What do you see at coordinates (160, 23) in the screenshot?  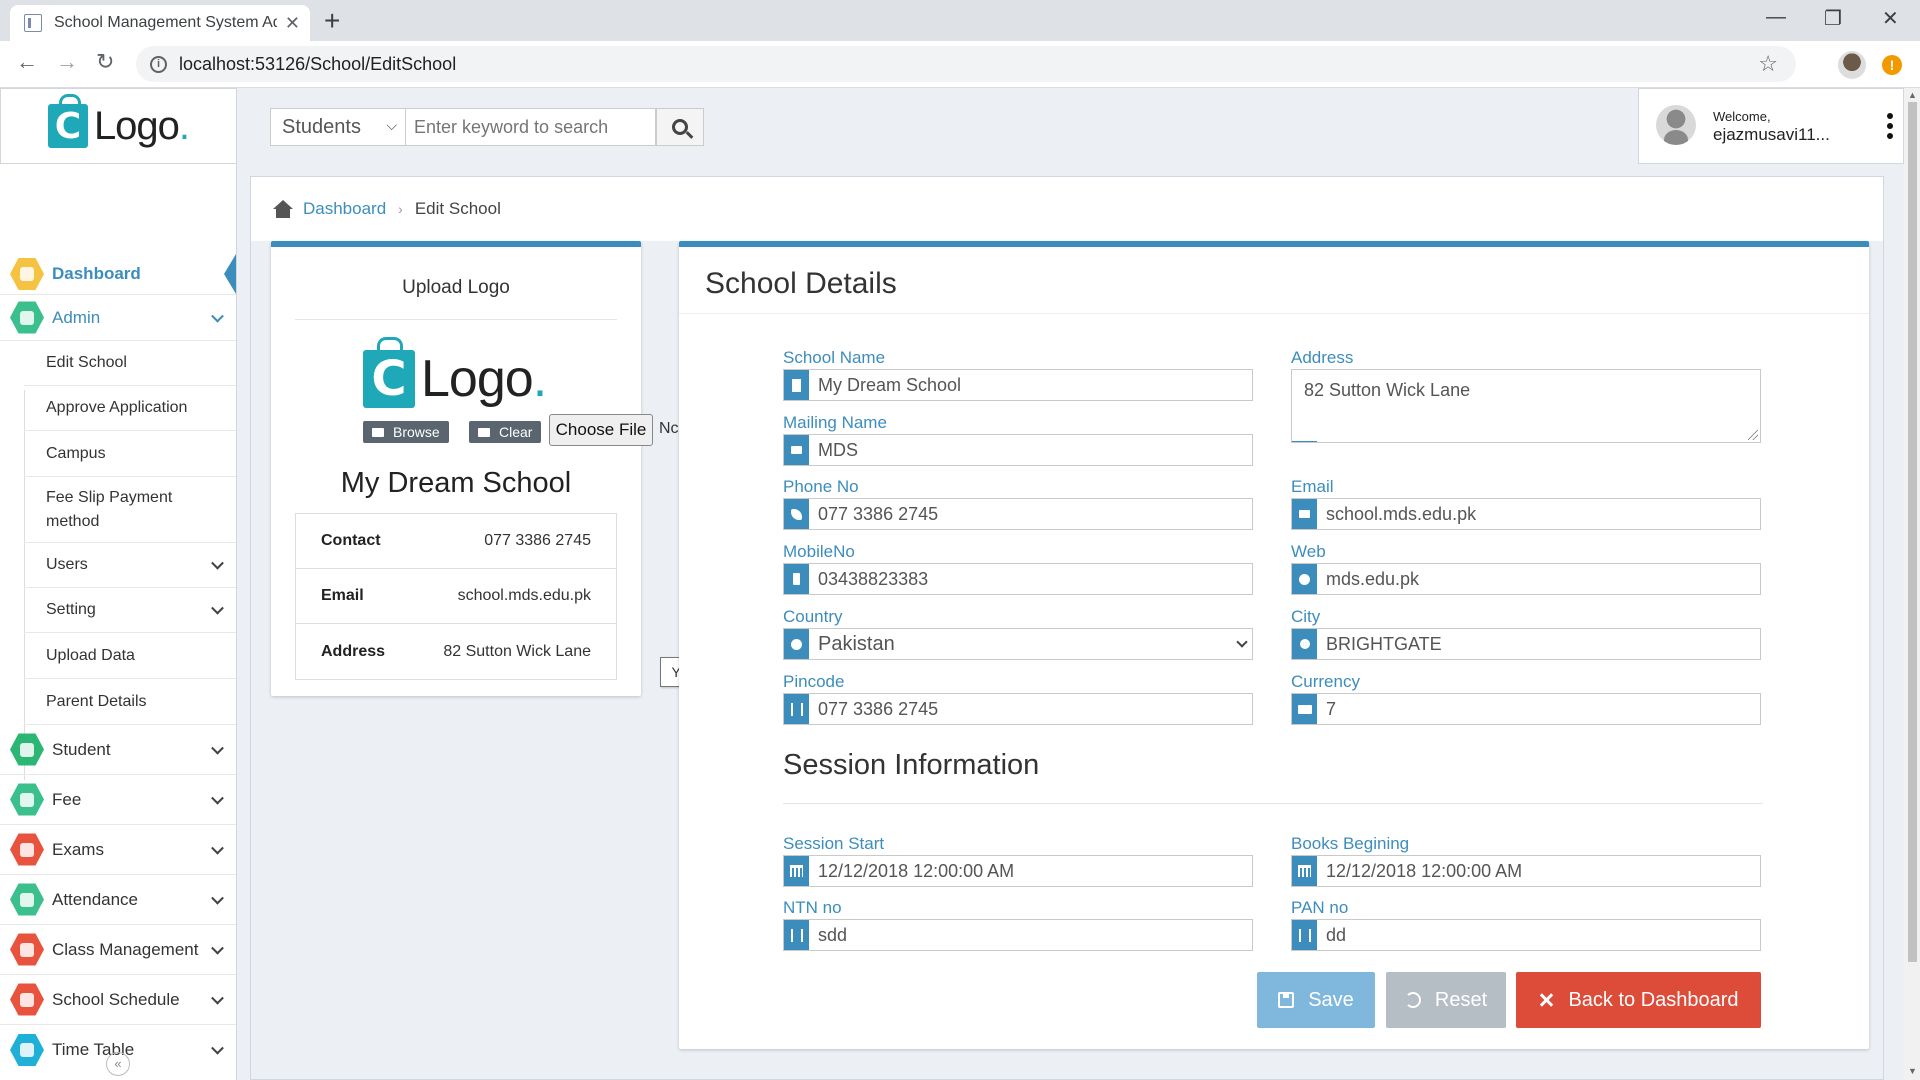 I see `browser-tab: School Management System Adr ✕` at bounding box center [160, 23].